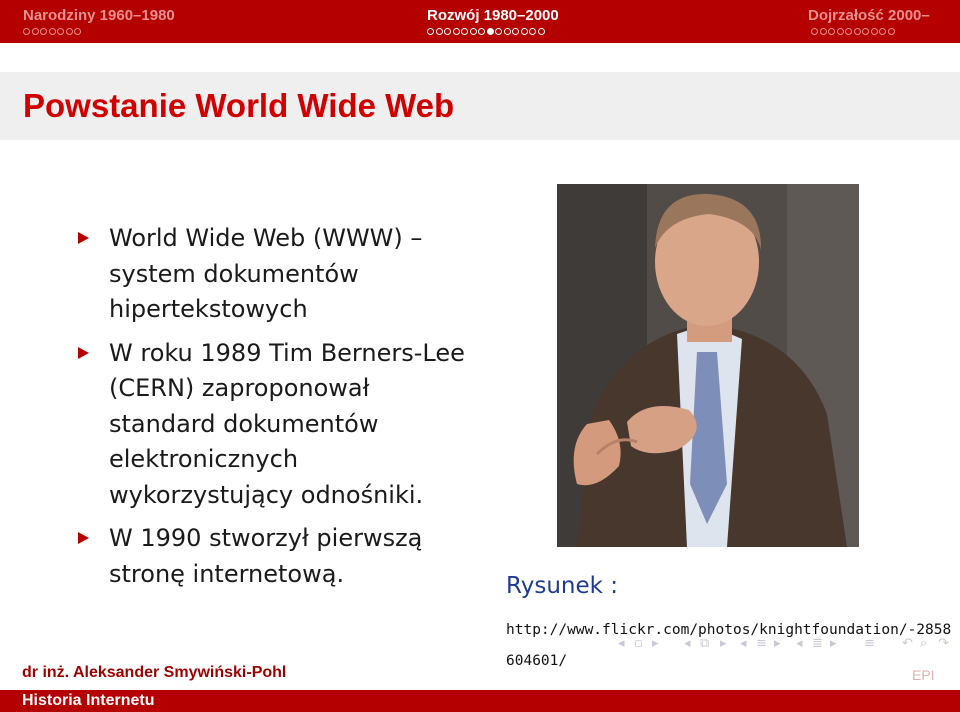 This screenshot has width=960, height=712. What do you see at coordinates (907, 644) in the screenshot?
I see `undo-icon: ↶` at bounding box center [907, 644].